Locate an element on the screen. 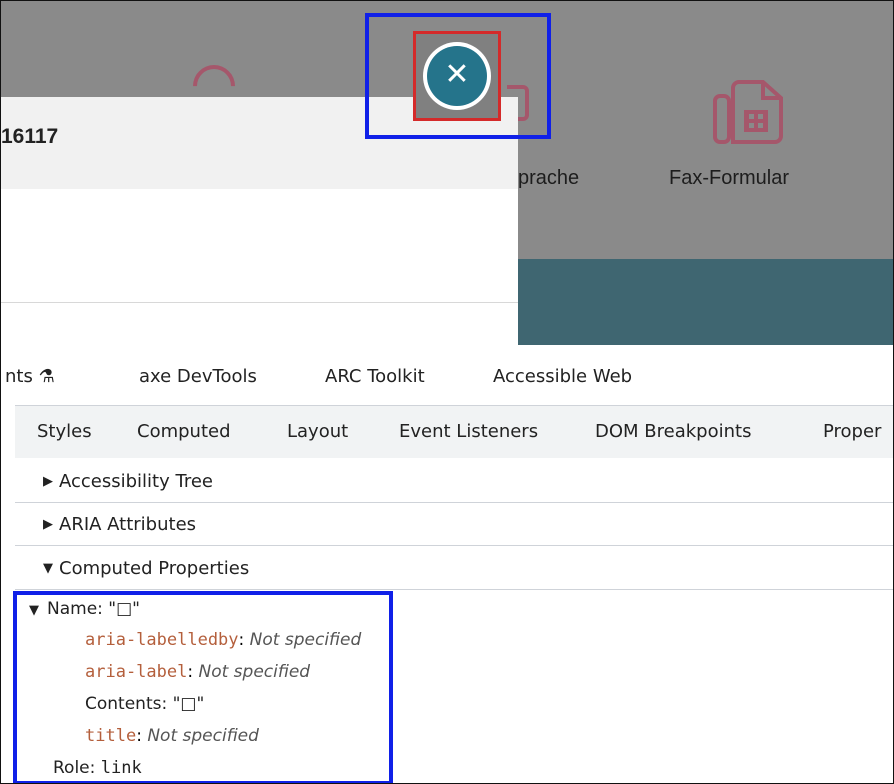  section-label: ARIA Attributes is located at coordinates (128, 524).